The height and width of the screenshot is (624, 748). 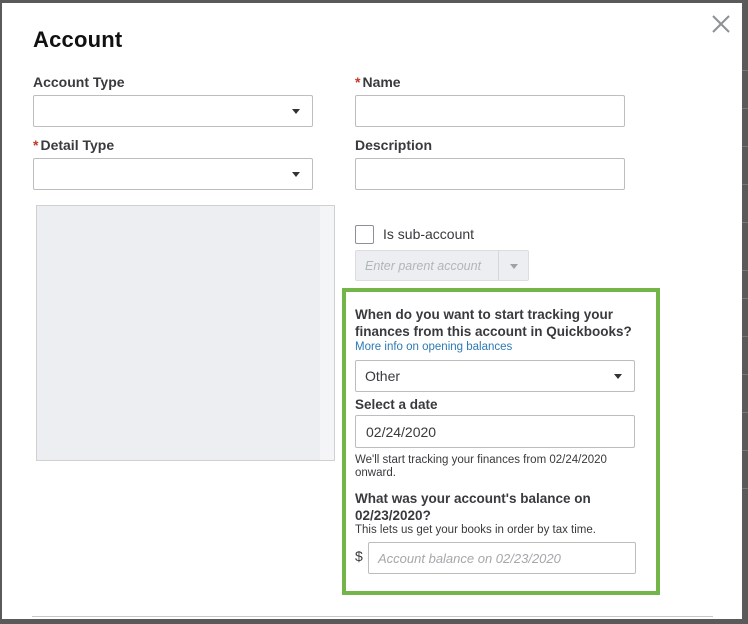 What do you see at coordinates (327, 333) in the screenshot?
I see `panel-scrollbar` at bounding box center [327, 333].